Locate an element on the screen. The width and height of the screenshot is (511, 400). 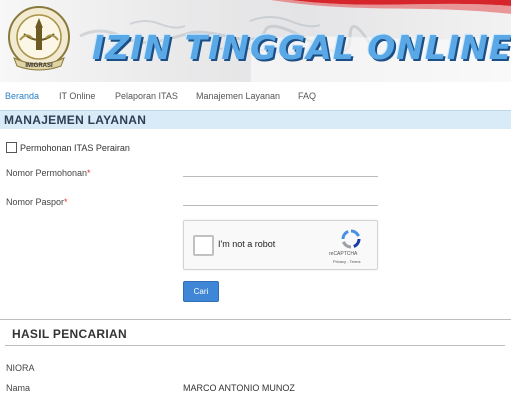
recaptcha-logo-icon is located at coordinates (351, 239).